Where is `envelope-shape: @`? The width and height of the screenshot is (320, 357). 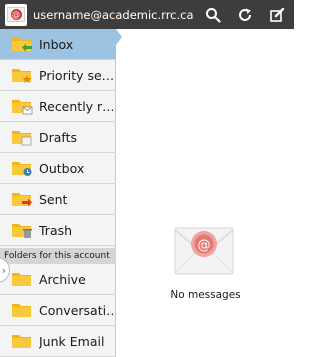
envelope-shape: @ is located at coordinates (16, 14).